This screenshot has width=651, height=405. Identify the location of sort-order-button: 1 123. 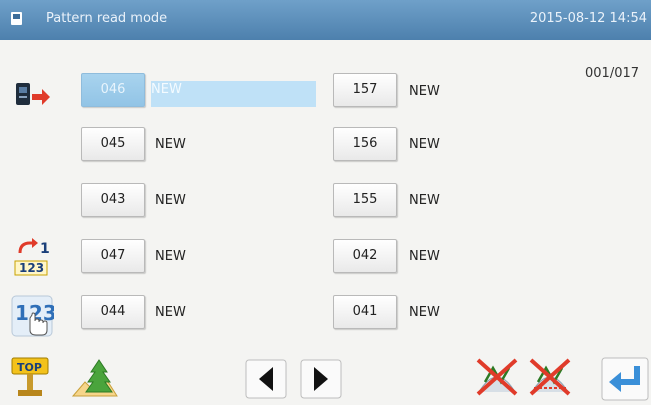
(32, 259).